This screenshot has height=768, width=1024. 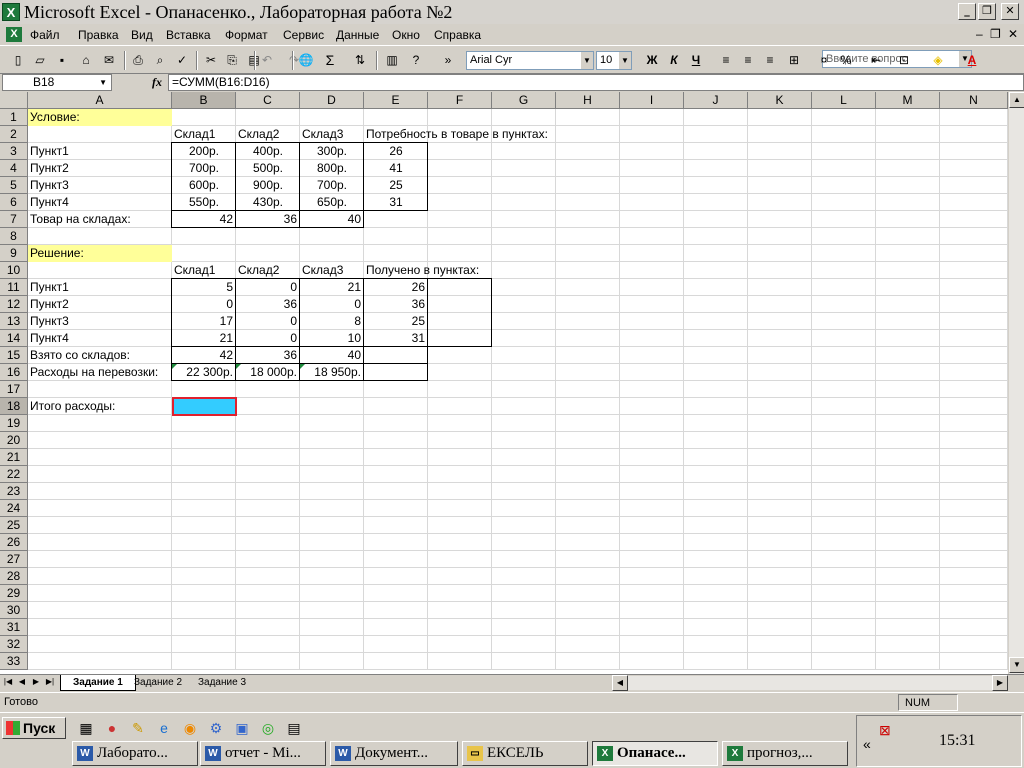 What do you see at coordinates (14, 576) in the screenshot?
I see `row-header-28: 28` at bounding box center [14, 576].